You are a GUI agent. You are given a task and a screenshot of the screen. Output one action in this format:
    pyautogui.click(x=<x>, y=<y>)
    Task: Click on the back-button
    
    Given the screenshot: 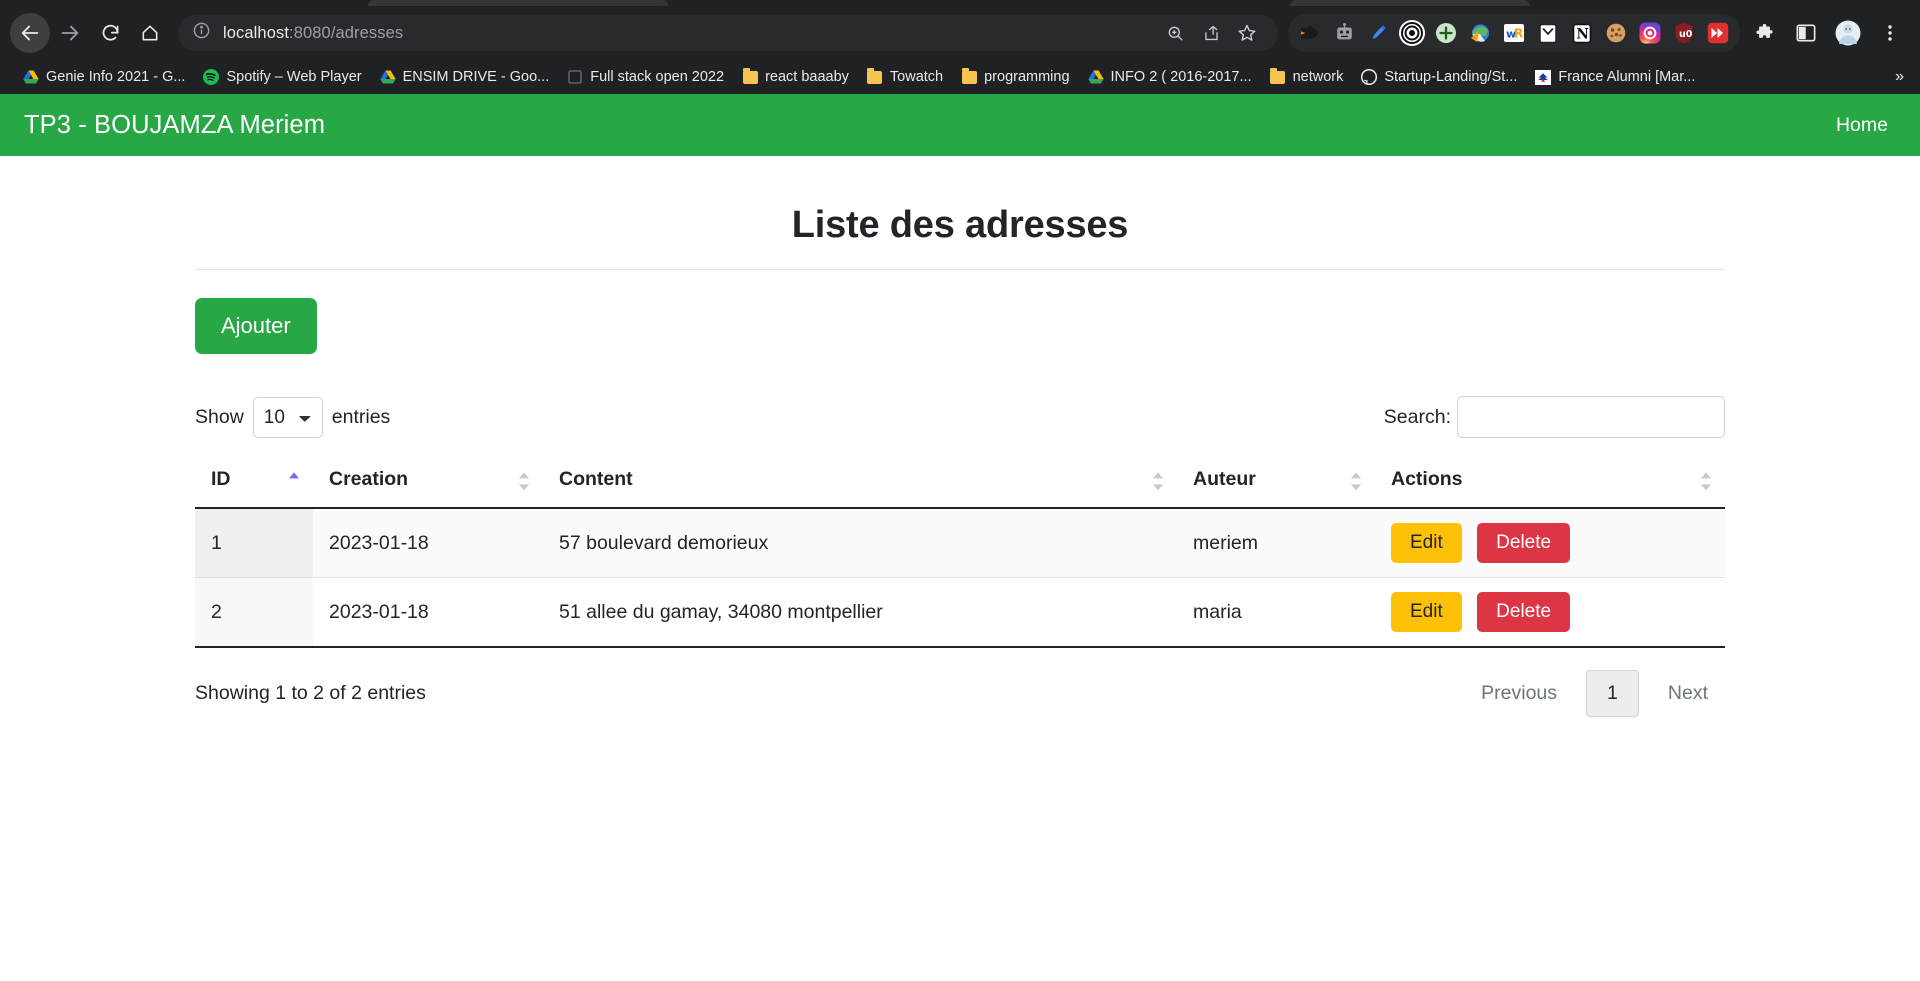 What is the action you would take?
    pyautogui.click(x=30, y=33)
    